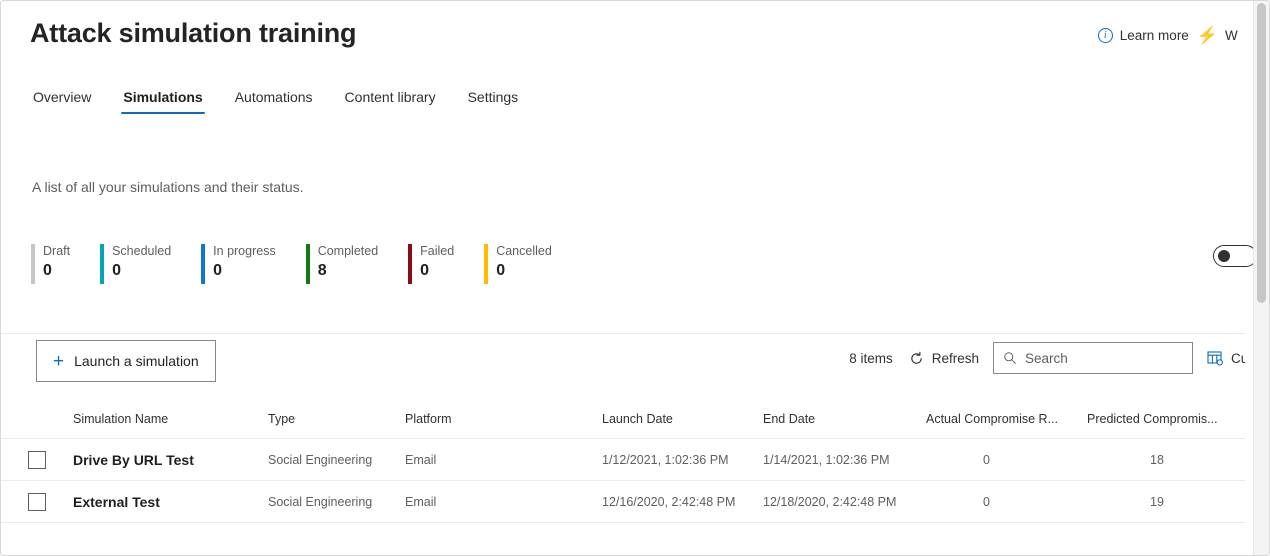 This screenshot has height=556, width=1270. I want to click on tab-content-library: Content library, so click(390, 100).